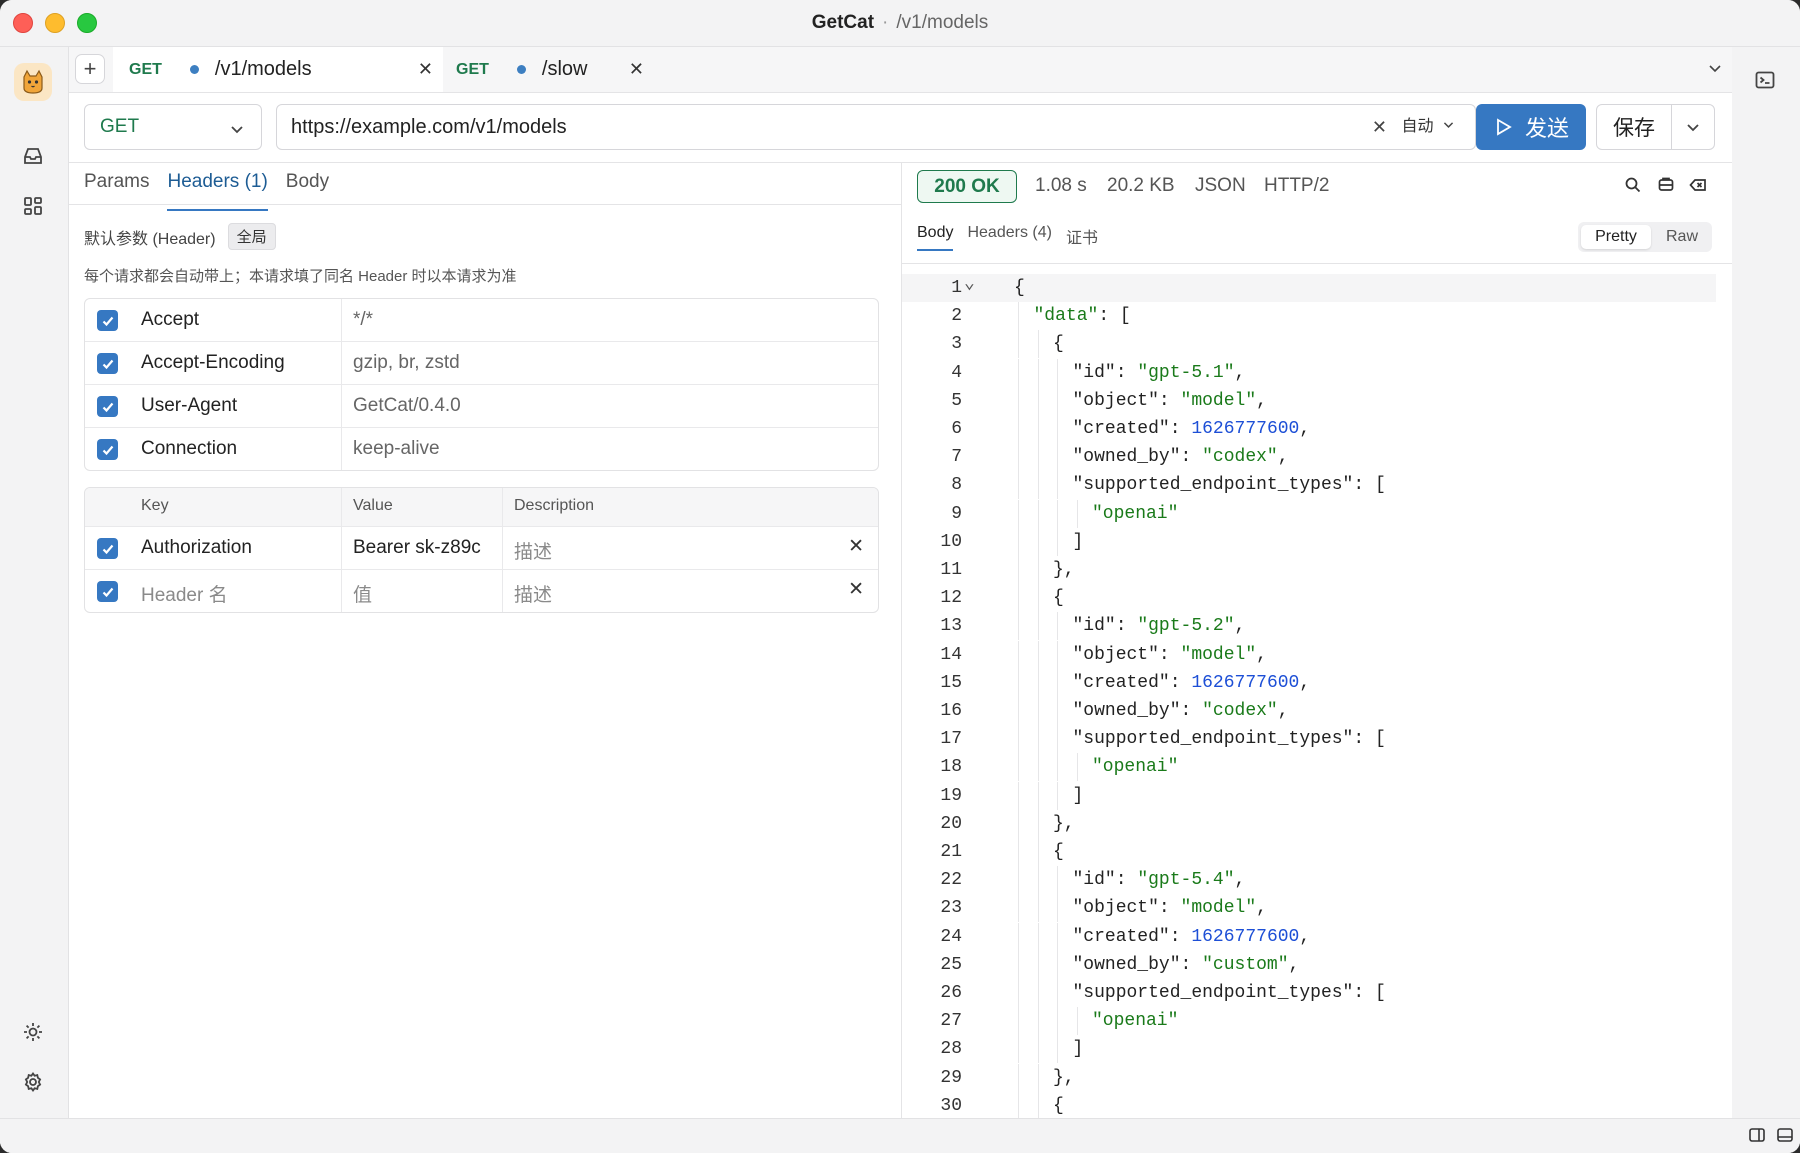 Image resolution: width=1800 pixels, height=1153 pixels. Describe the element at coordinates (300, 276) in the screenshot. I see `default-headers-note: 每个请求都会自动带上；本请求填了同名 Header 时以本请求为准` at that location.